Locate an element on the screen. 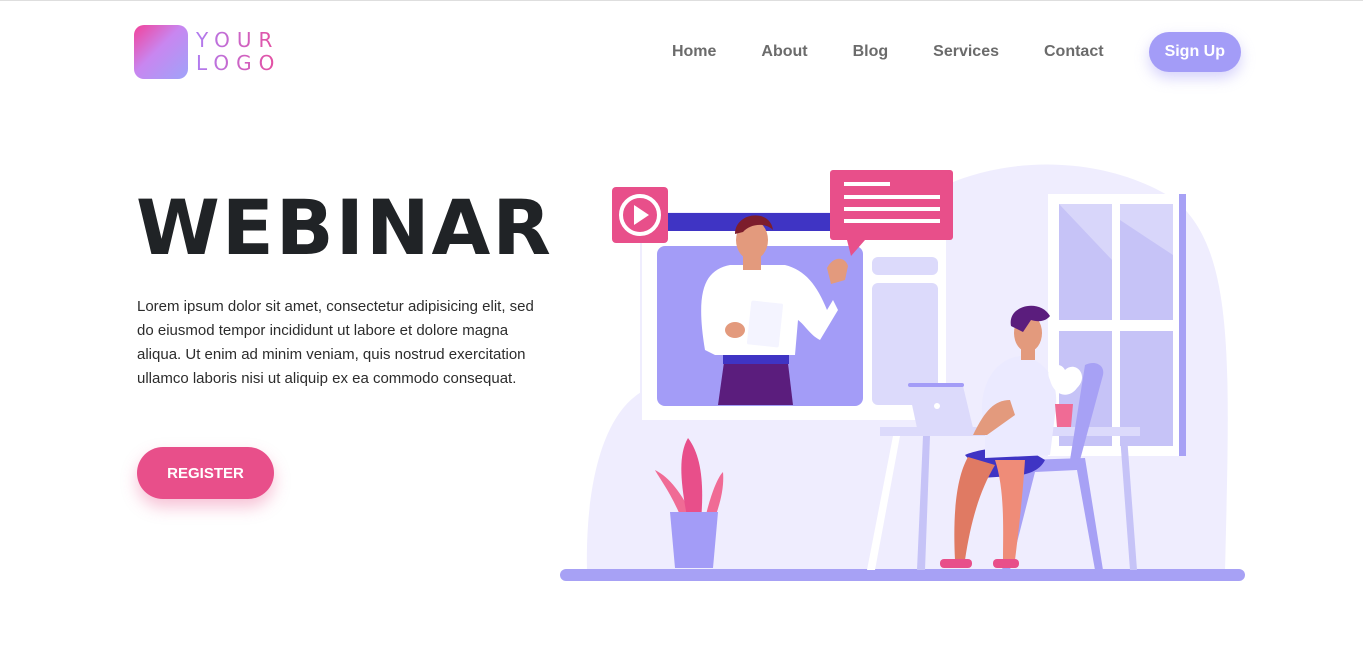 This screenshot has height=658, width=1363. nav-services: Services is located at coordinates (966, 52).